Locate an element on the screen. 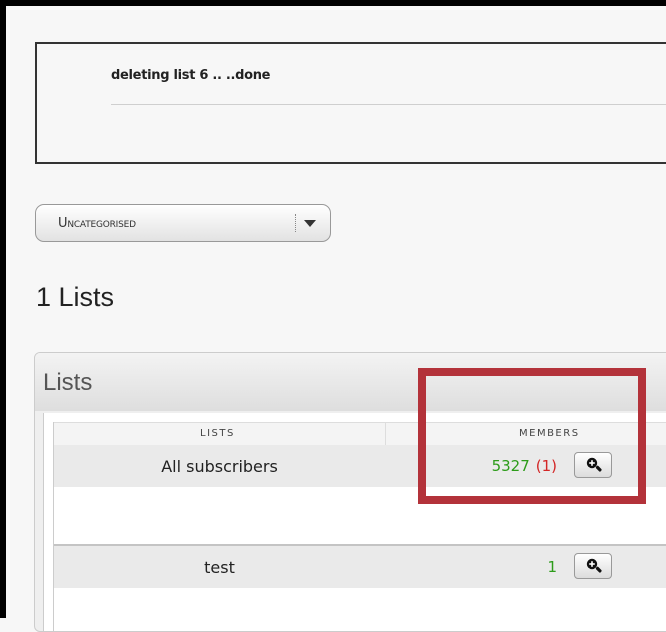  category-select-value: Uncategorised is located at coordinates (97, 223).